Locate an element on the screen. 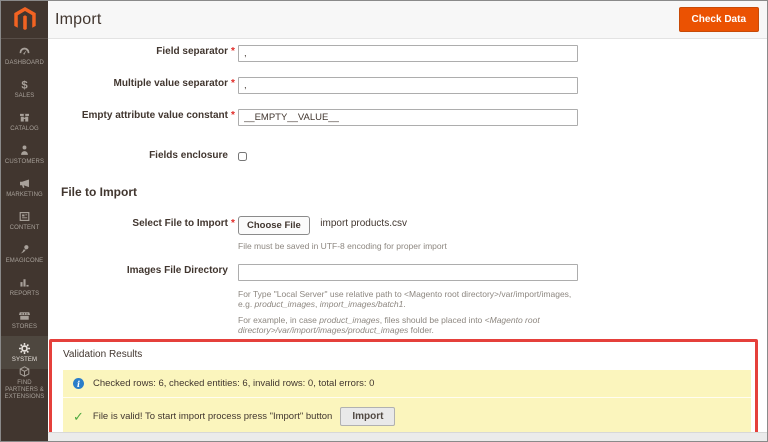 The width and height of the screenshot is (768, 442). multiple-value-separator-label: Multiple value separator is located at coordinates (170, 83).